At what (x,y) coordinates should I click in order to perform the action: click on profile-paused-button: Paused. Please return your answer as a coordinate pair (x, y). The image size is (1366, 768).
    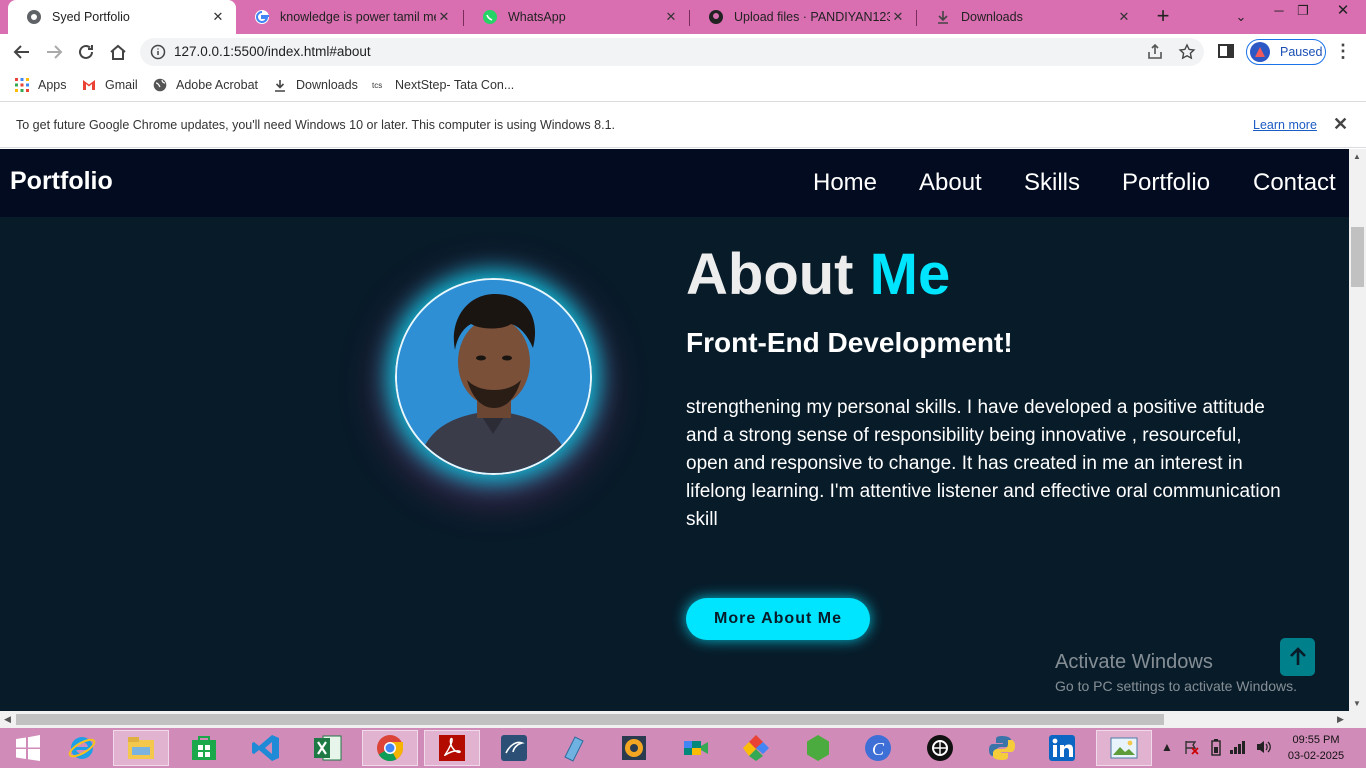
    Looking at the image, I should click on (1286, 52).